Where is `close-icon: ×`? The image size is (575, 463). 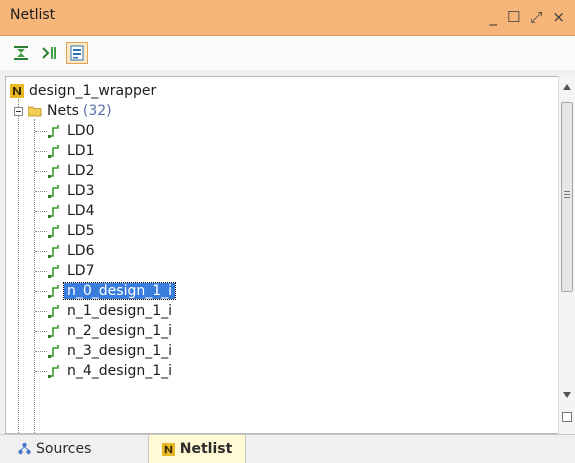
close-icon: × is located at coordinates (558, 17).